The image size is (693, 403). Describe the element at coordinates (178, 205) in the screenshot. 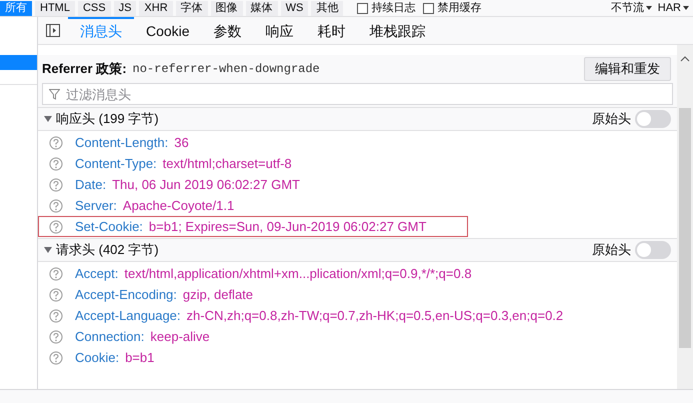

I see `header-value: Apache-Coyote/1.1` at that location.